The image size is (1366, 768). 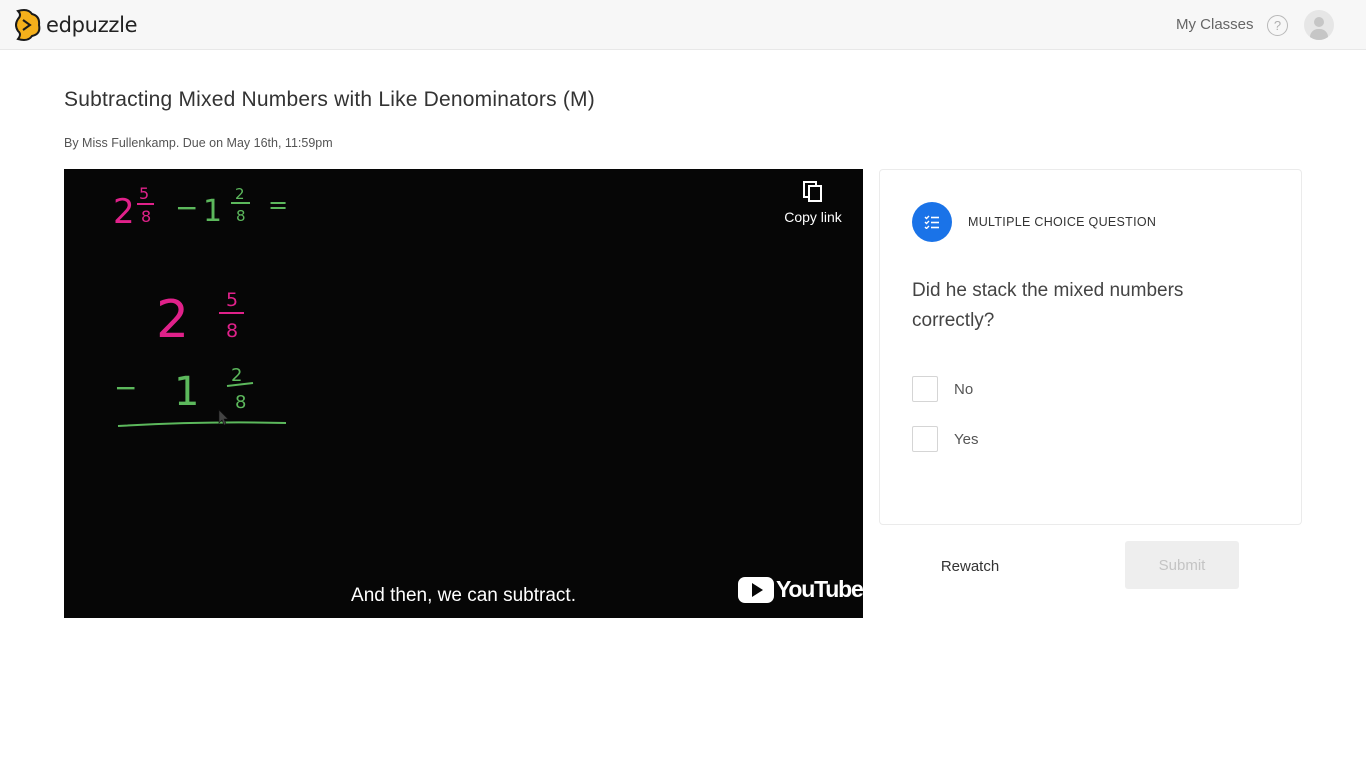 I want to click on my-classes-link: My Classes, so click(x=1215, y=24).